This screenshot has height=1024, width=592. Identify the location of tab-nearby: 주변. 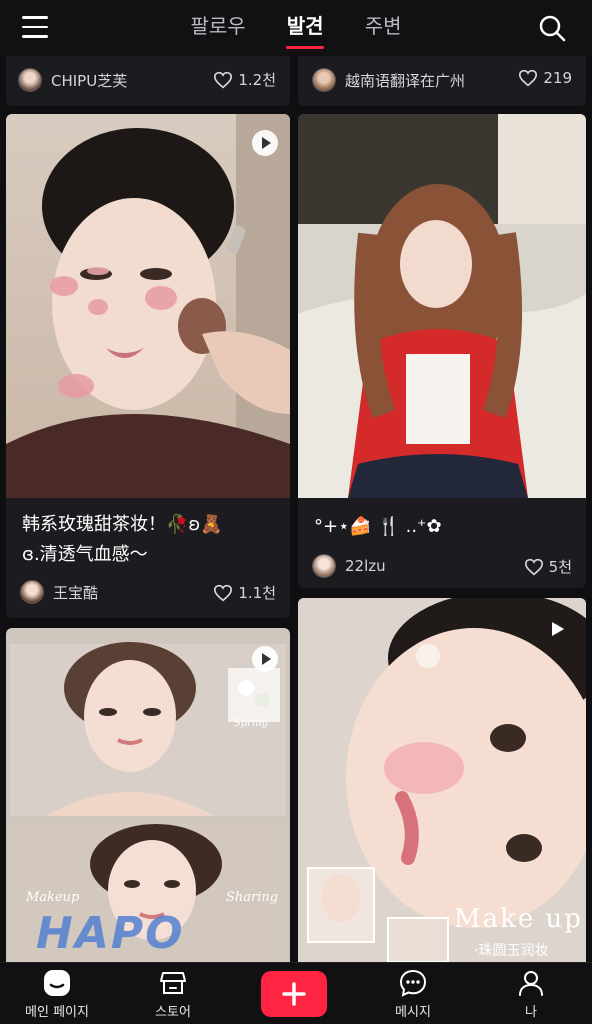
(383, 27).